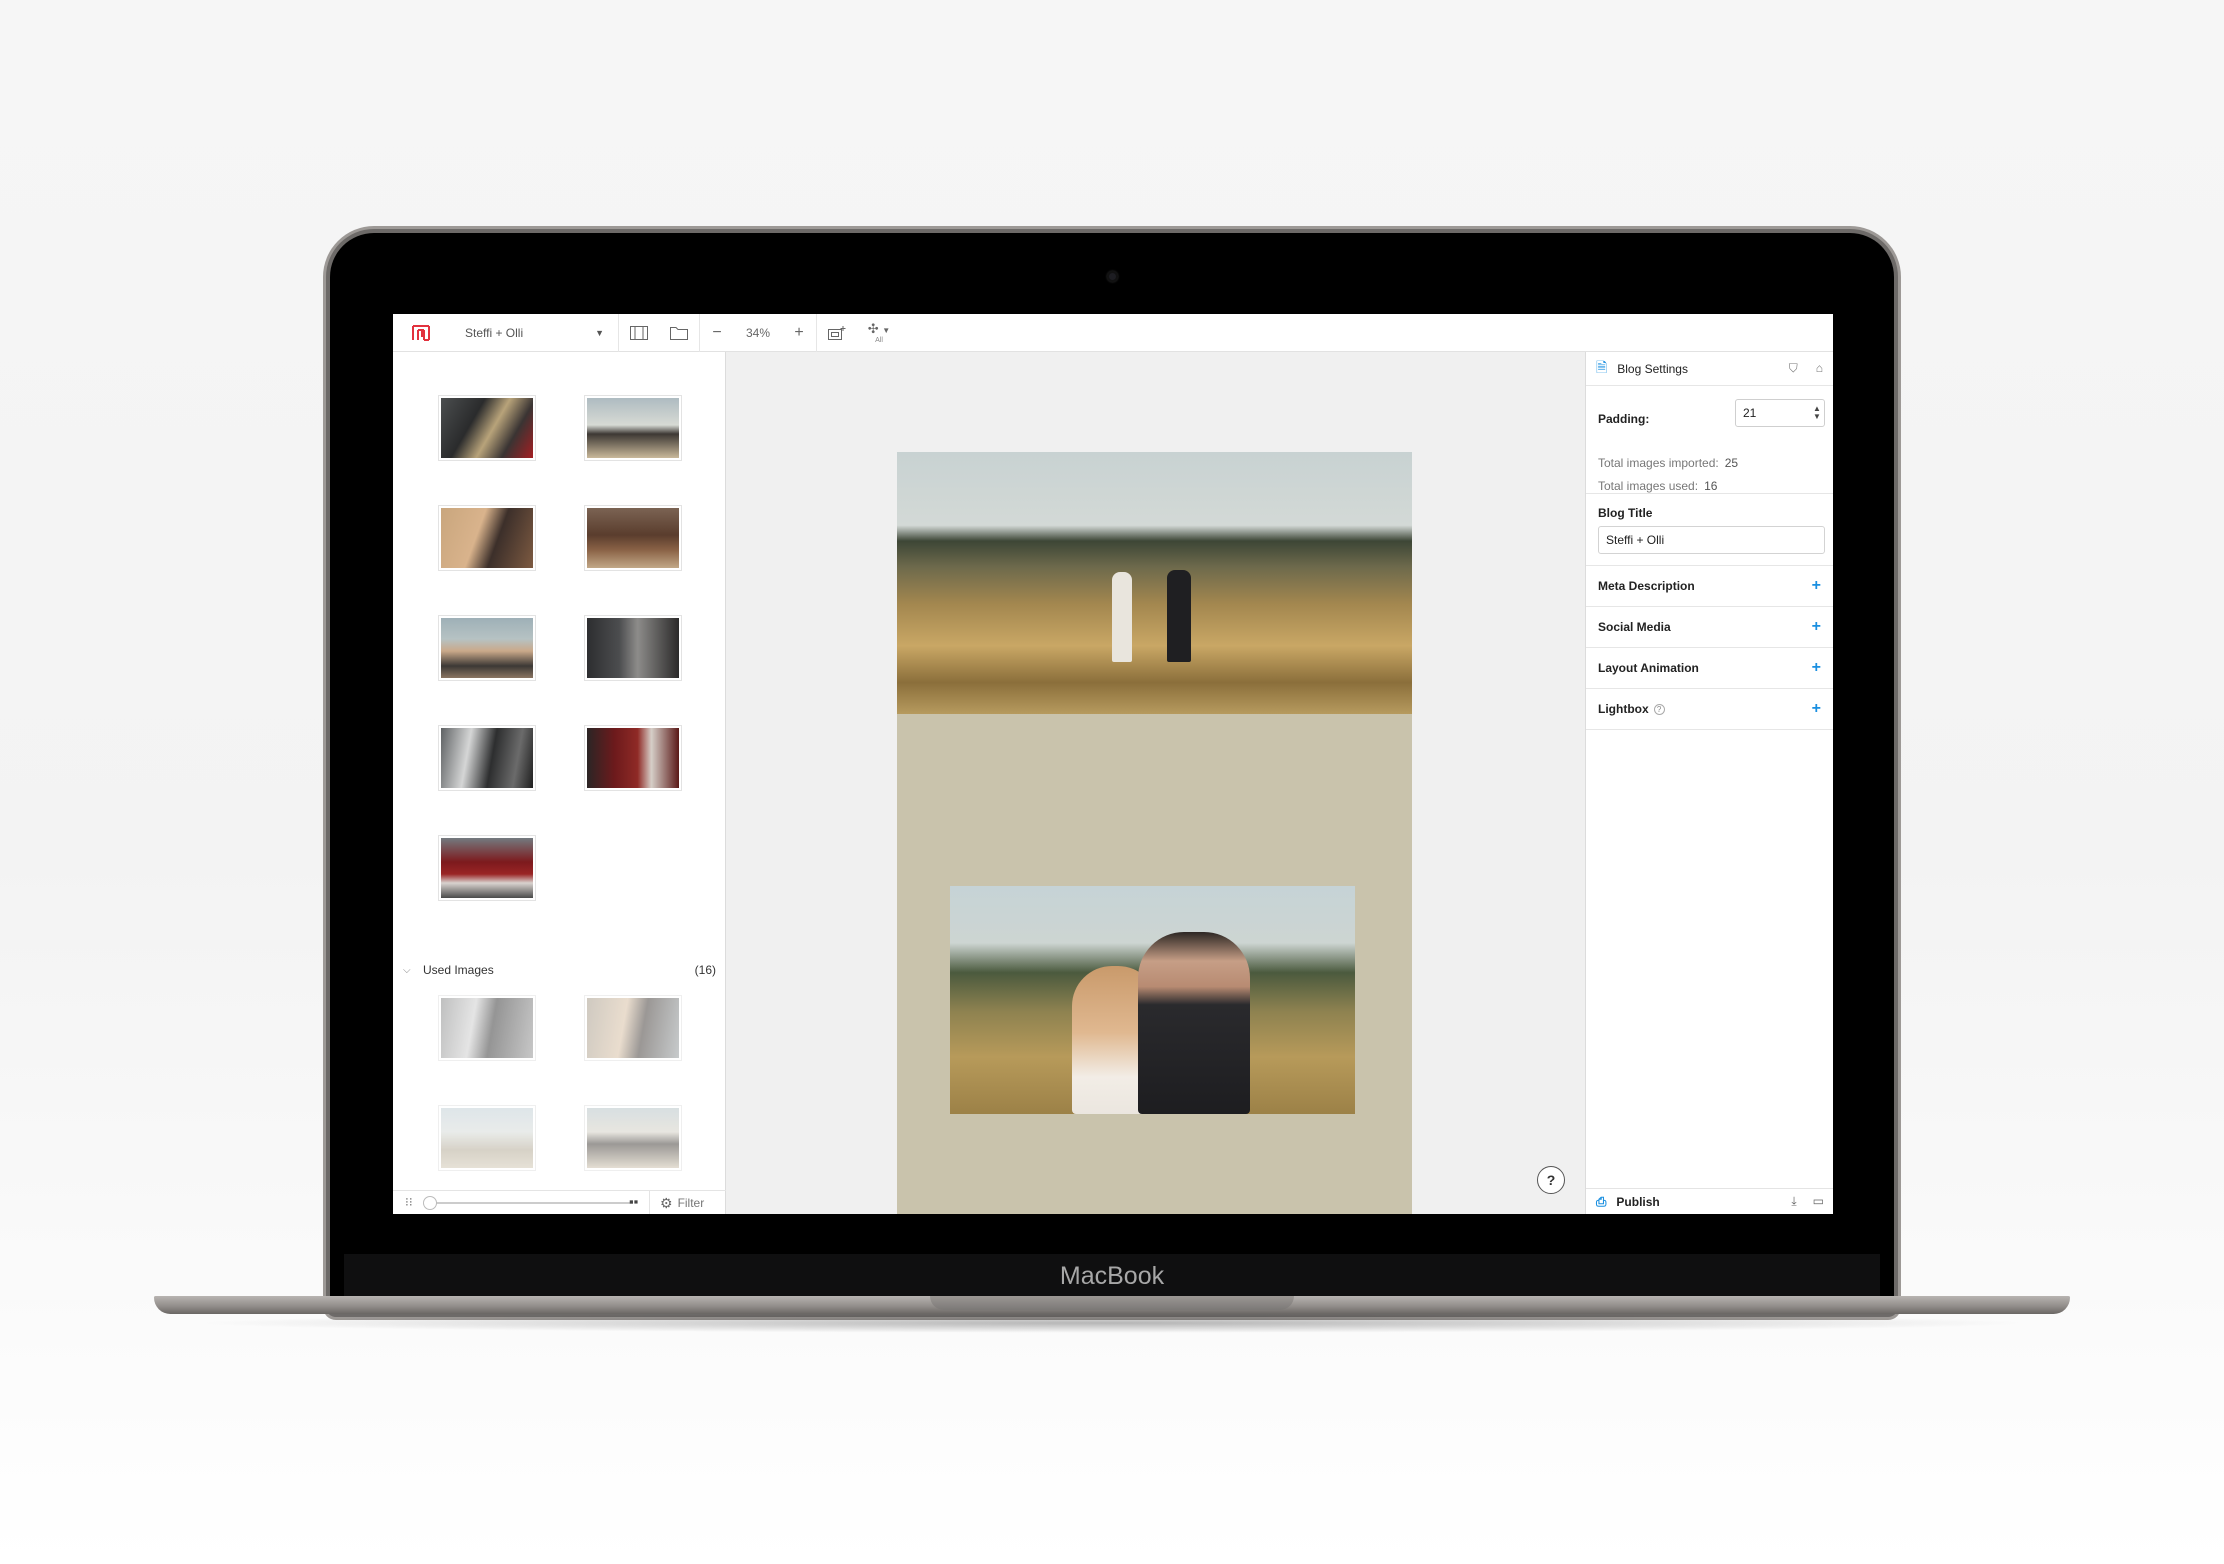 This screenshot has width=2224, height=1564. What do you see at coordinates (879, 340) in the screenshot?
I see `alignment-label: All` at bounding box center [879, 340].